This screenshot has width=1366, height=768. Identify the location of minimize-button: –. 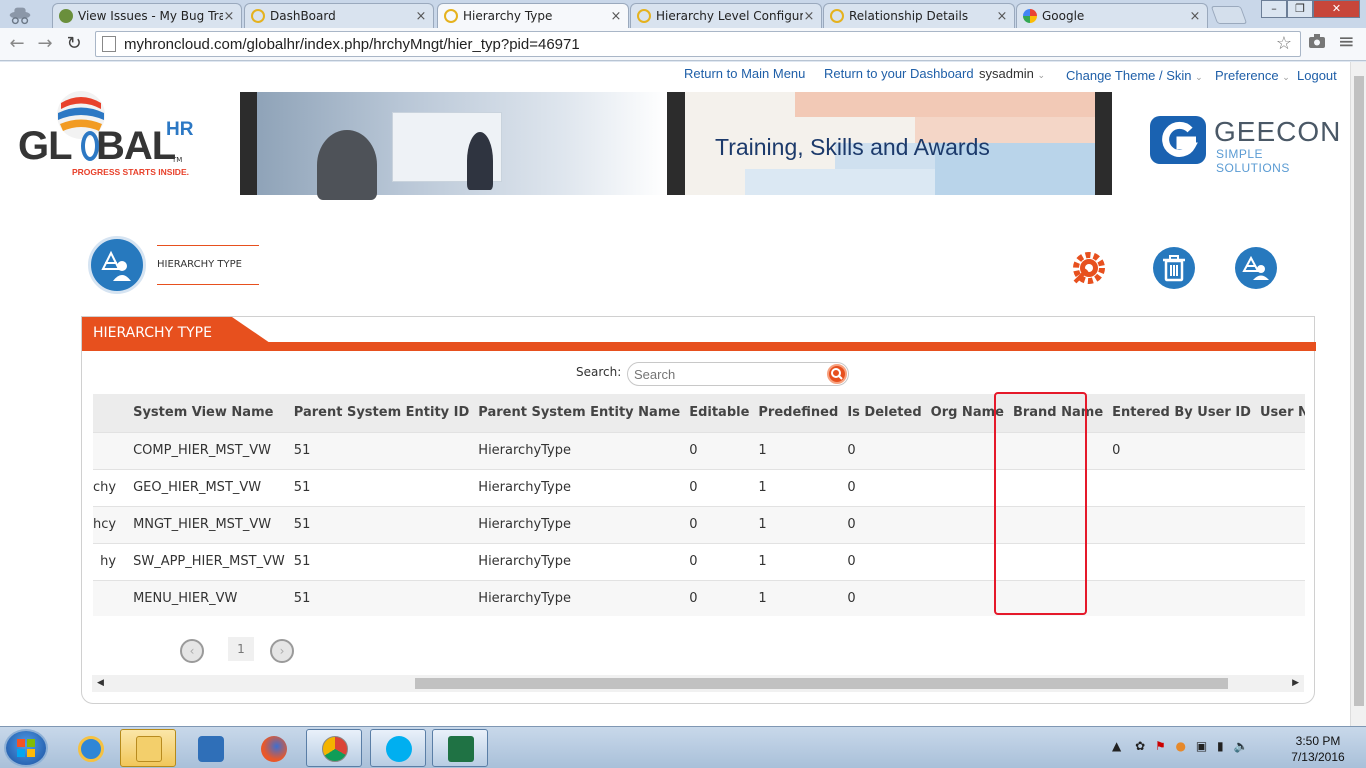
(1274, 9).